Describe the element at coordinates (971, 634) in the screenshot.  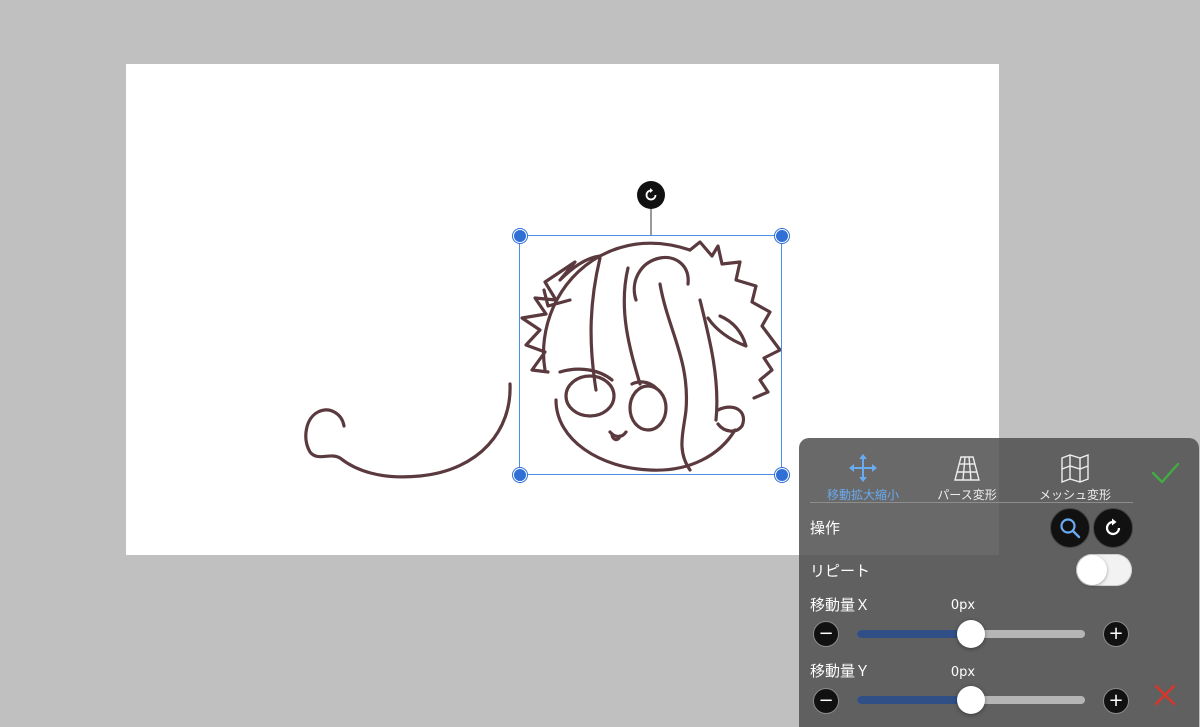
I see `move-x-slider-thumb` at that location.